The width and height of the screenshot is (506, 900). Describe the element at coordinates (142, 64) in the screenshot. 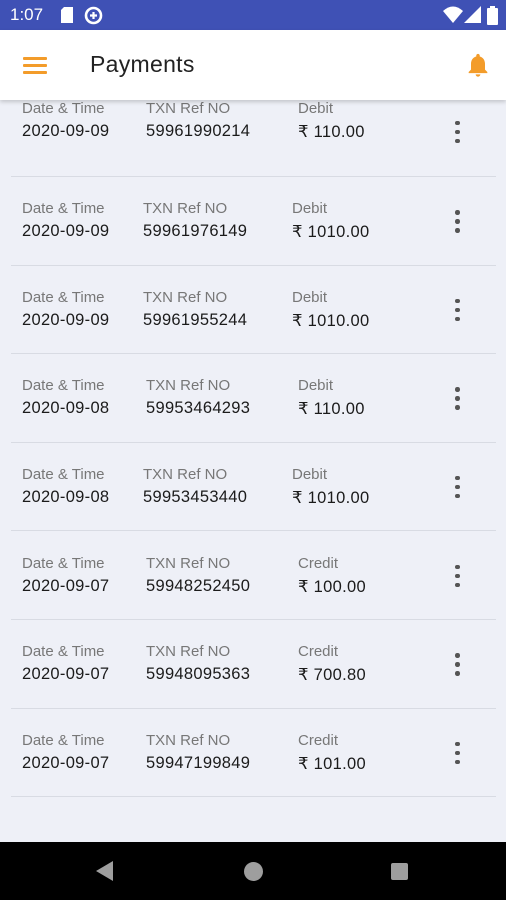

I see `page-title: Payments` at that location.